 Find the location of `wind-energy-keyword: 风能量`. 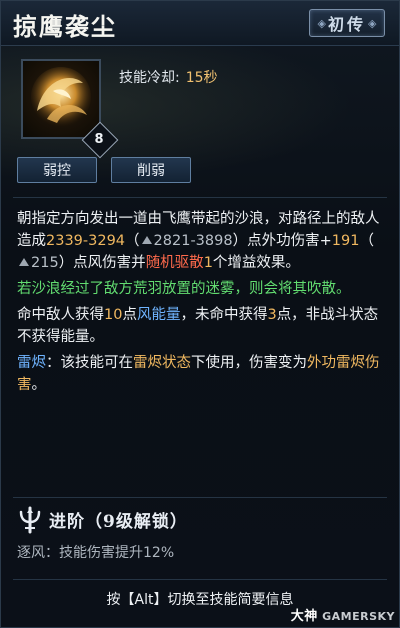

wind-energy-keyword: 风能量 is located at coordinates (158, 315).